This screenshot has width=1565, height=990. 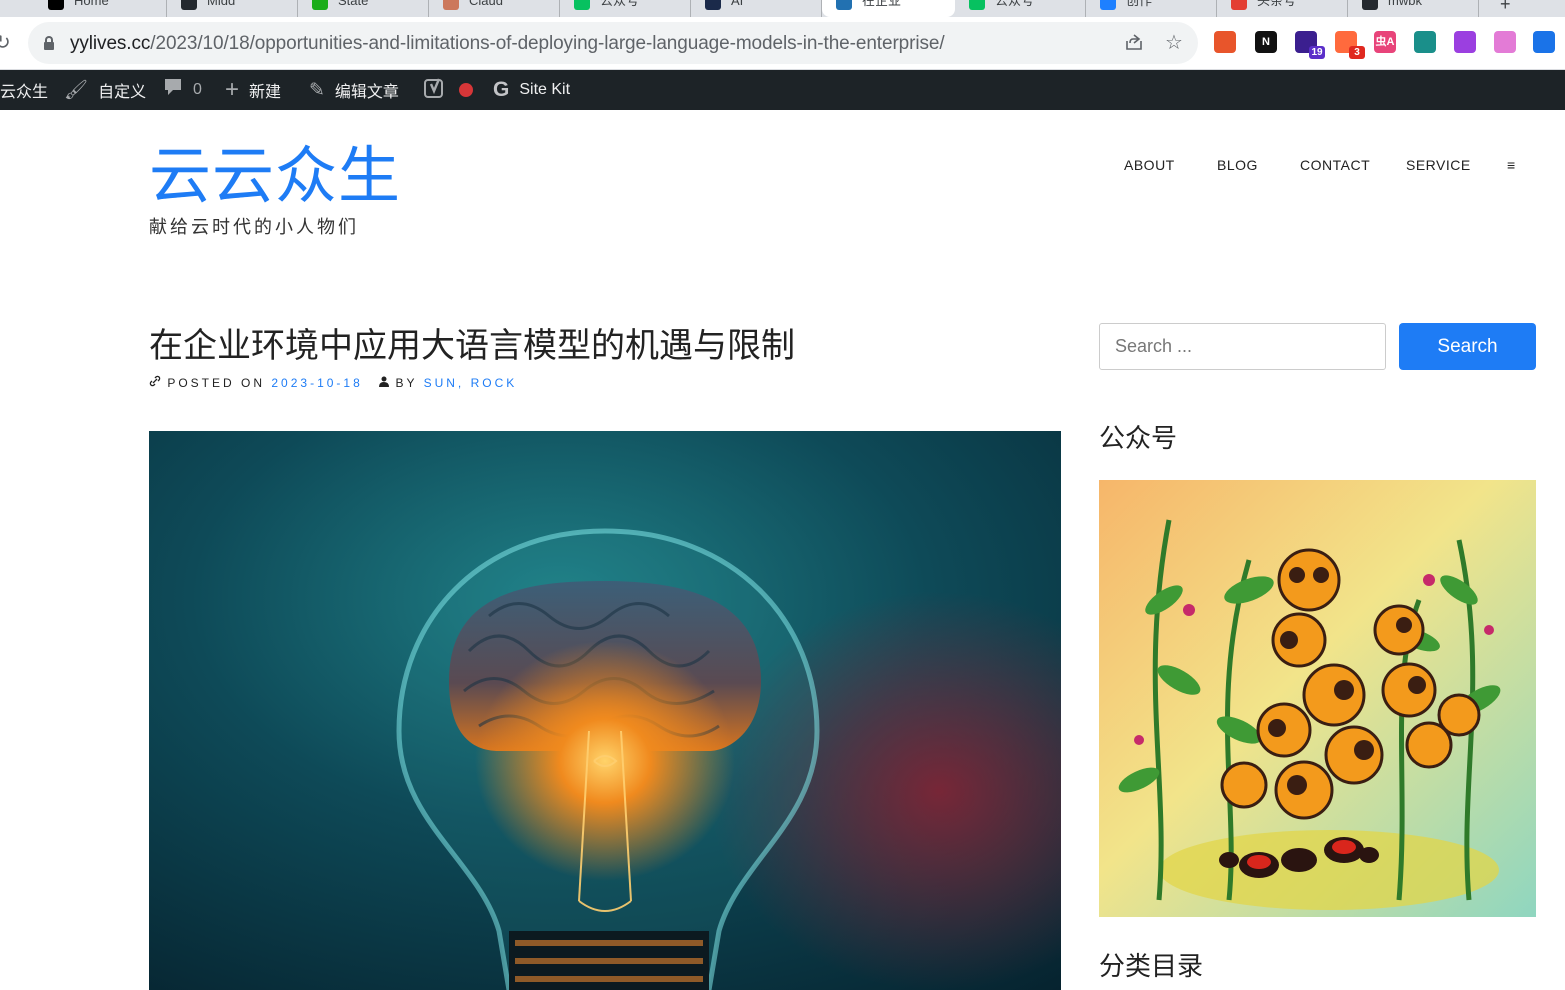 What do you see at coordinates (275, 177) in the screenshot?
I see `site-title: 云云众生` at bounding box center [275, 177].